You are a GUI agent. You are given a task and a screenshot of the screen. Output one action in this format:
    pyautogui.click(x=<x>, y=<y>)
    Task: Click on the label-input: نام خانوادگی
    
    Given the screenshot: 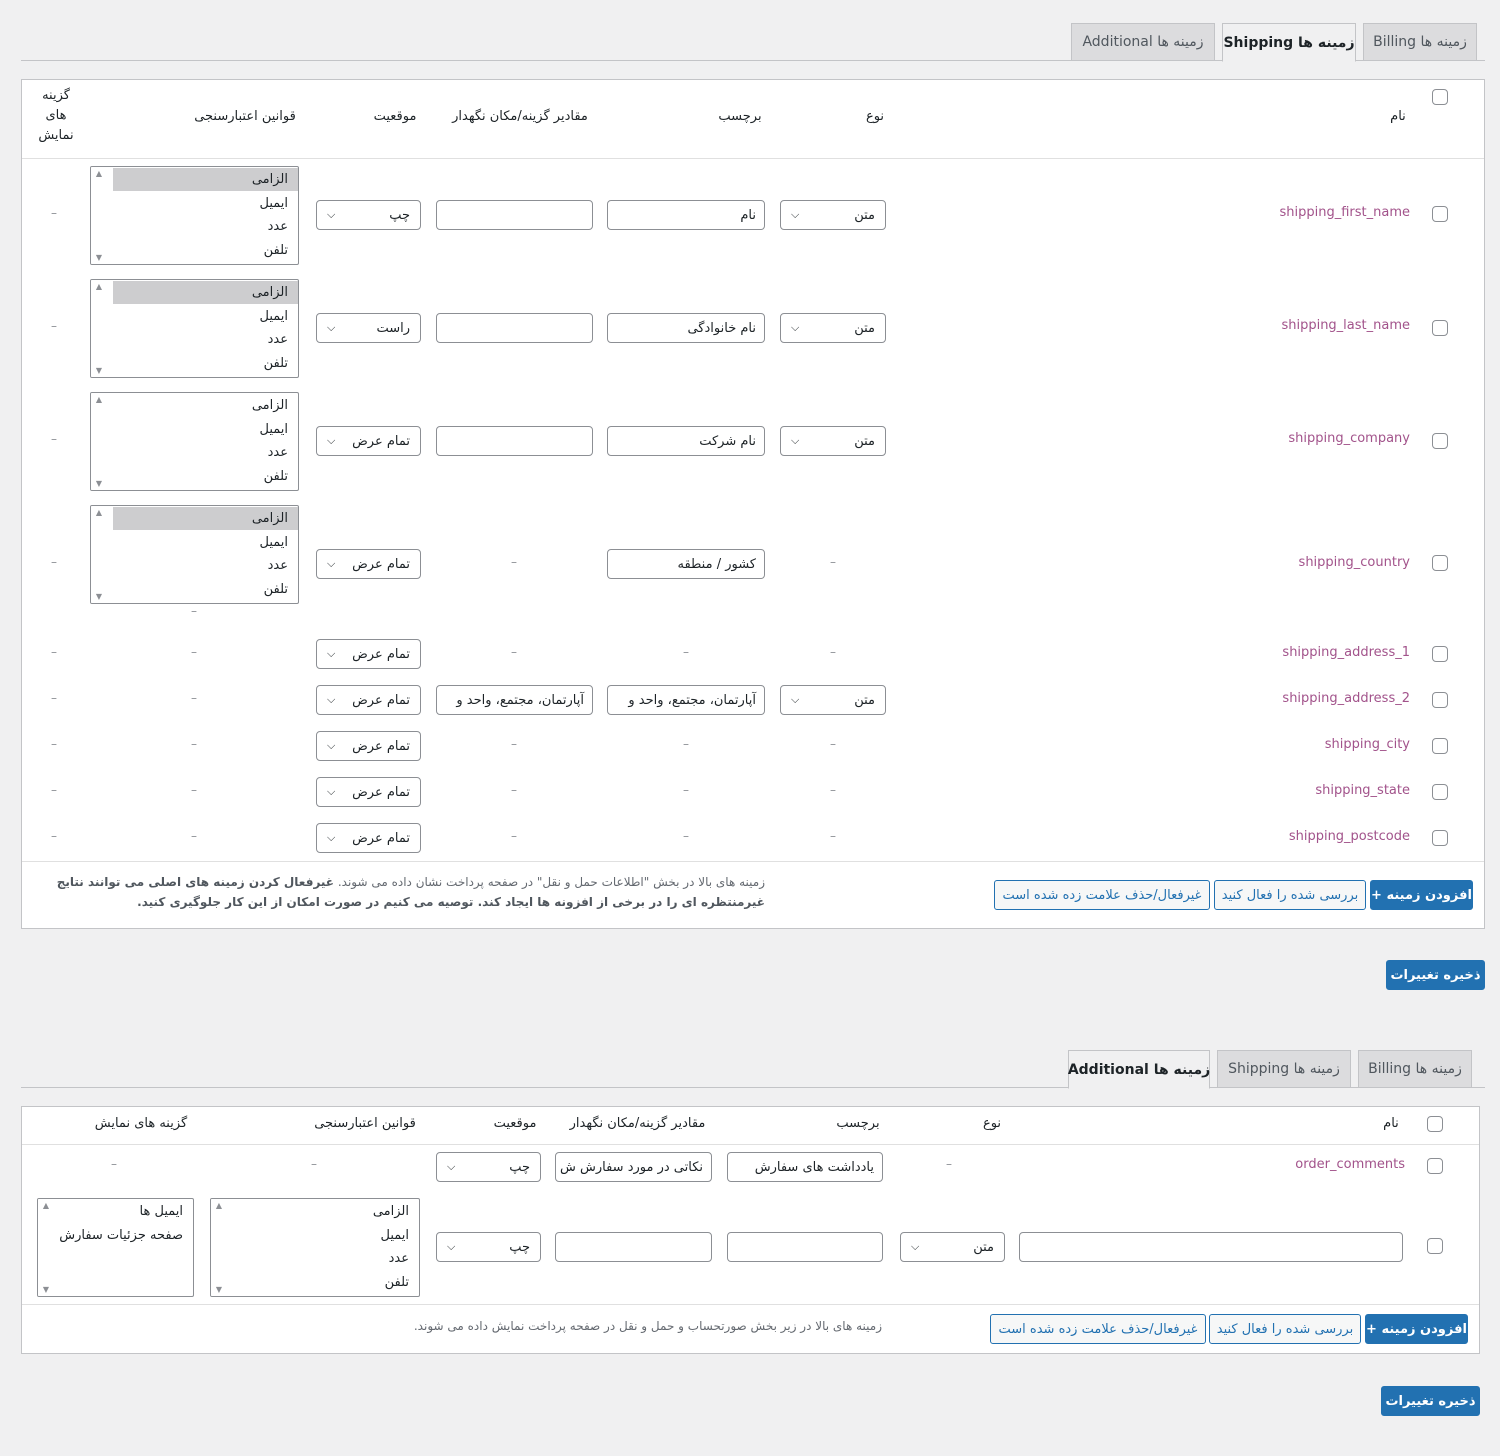 What is the action you would take?
    pyautogui.click(x=686, y=328)
    